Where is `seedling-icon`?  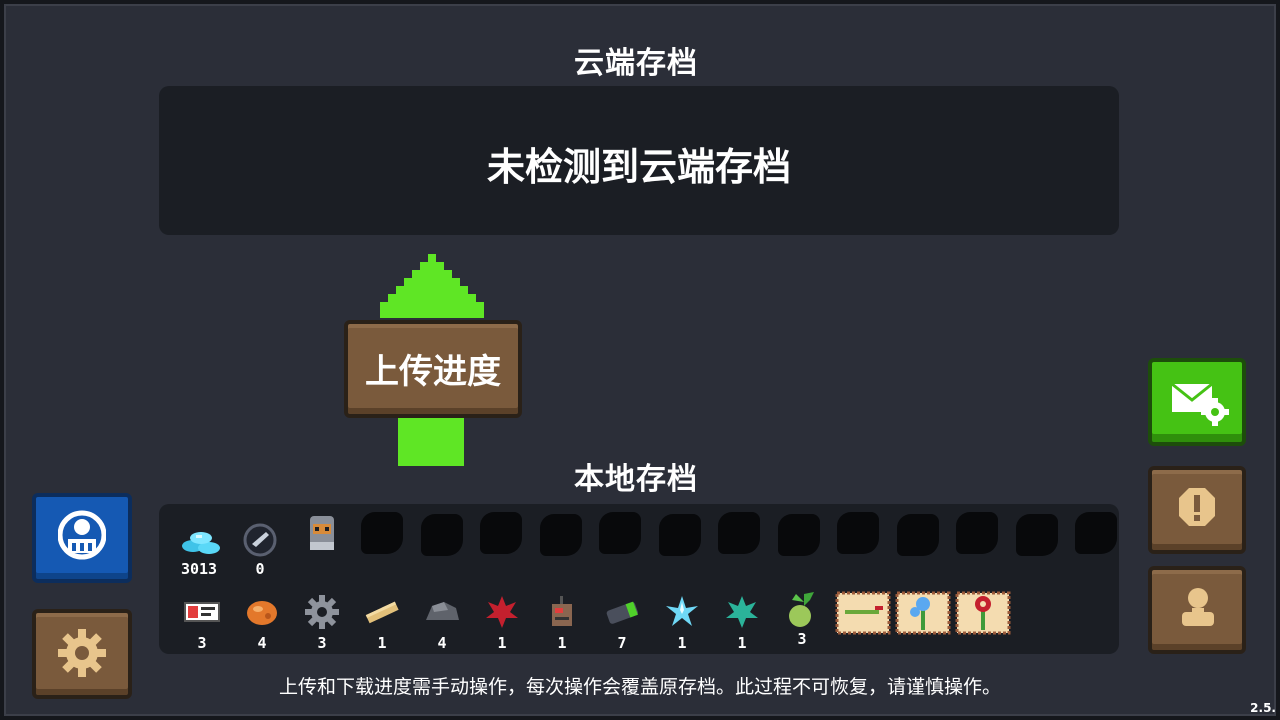
seedling-icon is located at coordinates (802, 608).